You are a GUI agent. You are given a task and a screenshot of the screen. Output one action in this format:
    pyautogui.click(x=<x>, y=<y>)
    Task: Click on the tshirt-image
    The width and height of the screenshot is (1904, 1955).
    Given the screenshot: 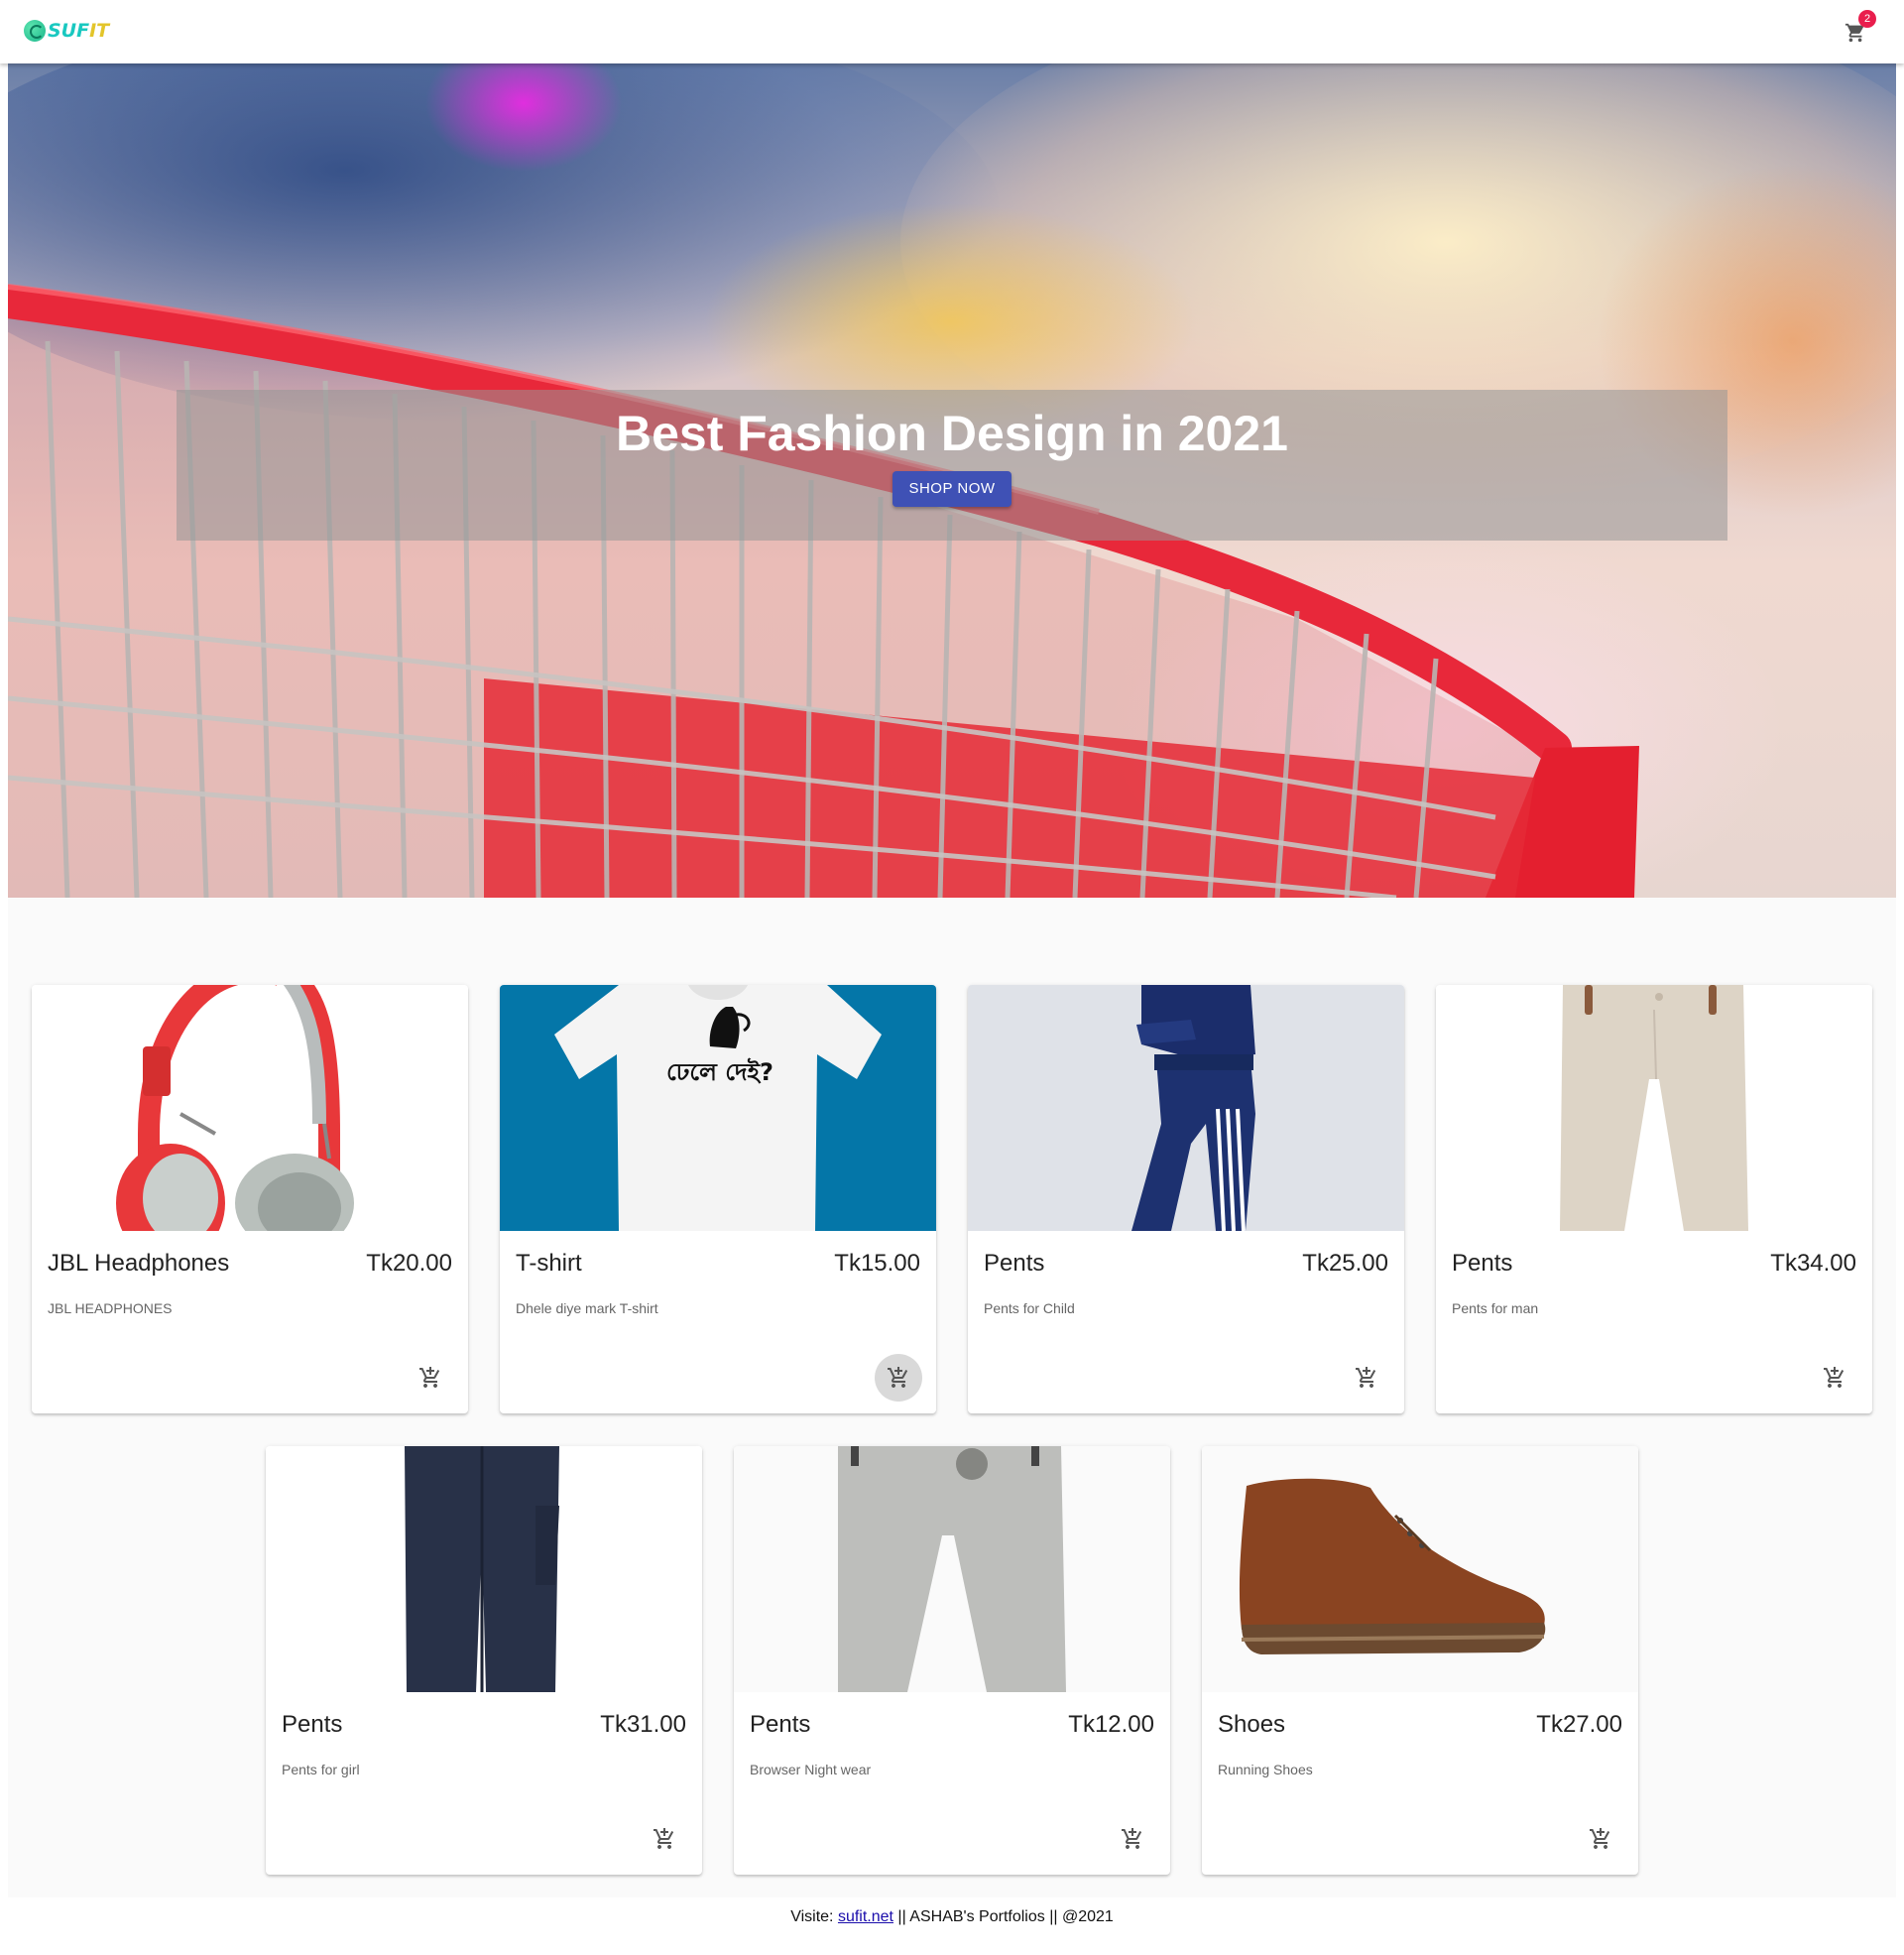 What is the action you would take?
    pyautogui.click(x=718, y=1108)
    